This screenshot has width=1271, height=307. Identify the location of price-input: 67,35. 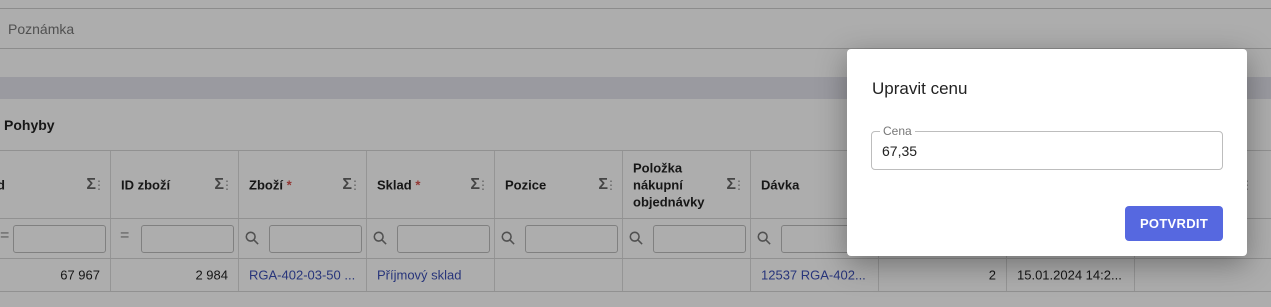
(899, 151).